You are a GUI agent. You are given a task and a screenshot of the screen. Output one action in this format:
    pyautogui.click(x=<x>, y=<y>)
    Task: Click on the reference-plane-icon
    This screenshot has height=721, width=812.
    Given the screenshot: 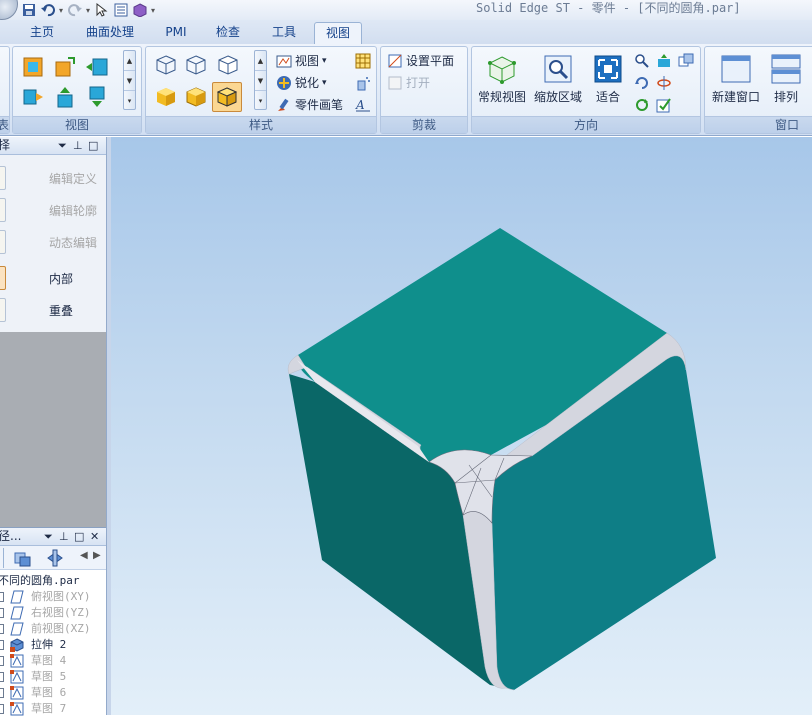 What is the action you would take?
    pyautogui.click(x=17, y=629)
    